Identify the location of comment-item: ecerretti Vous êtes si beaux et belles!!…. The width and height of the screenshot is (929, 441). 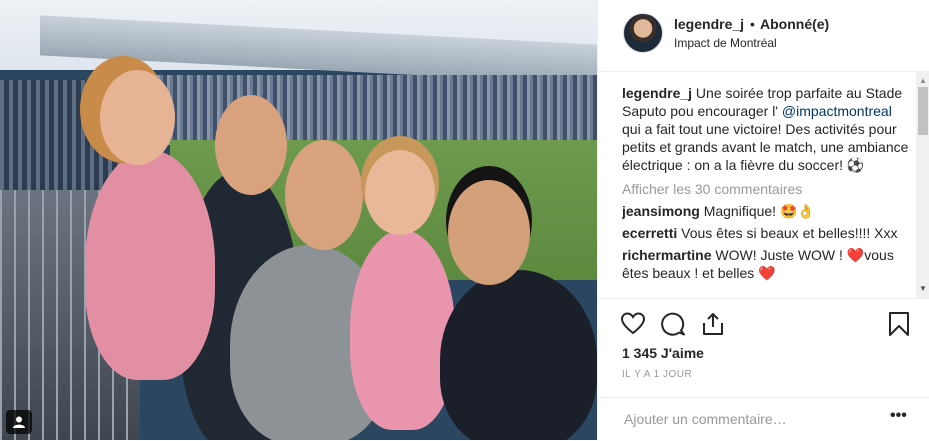
(767, 233).